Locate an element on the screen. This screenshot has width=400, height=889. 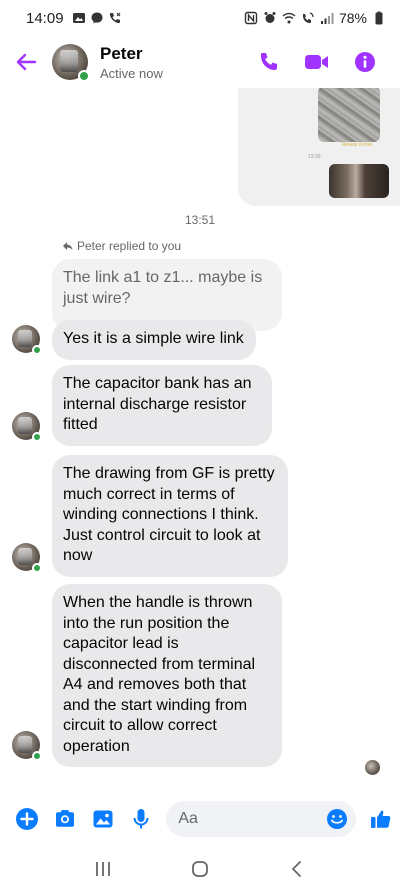
messenger-notification-icon is located at coordinates (97, 18).